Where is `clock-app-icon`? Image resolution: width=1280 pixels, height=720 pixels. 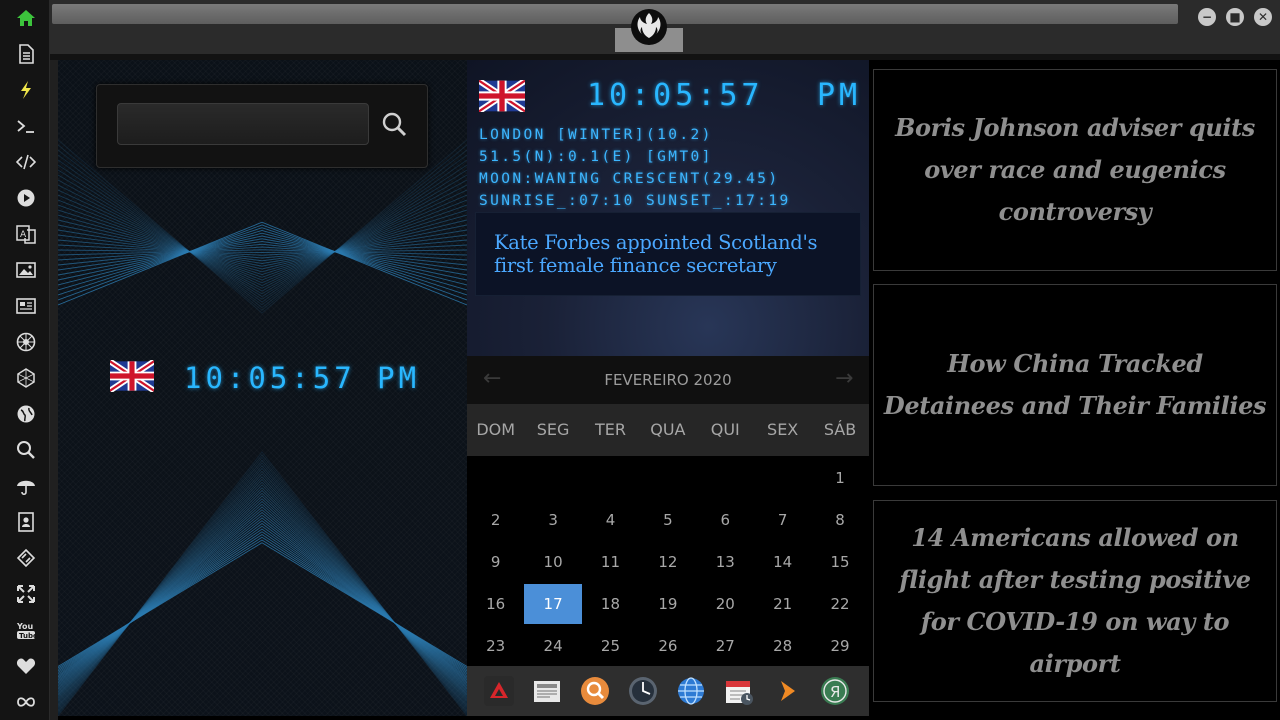 clock-app-icon is located at coordinates (643, 691).